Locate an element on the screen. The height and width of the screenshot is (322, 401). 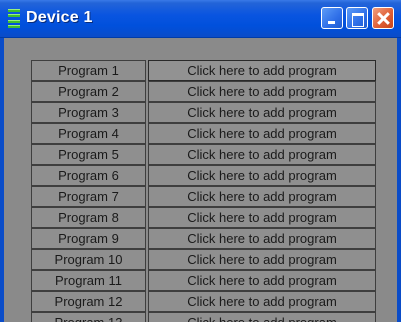
program-name-cell: Program 4 is located at coordinates (88, 133).